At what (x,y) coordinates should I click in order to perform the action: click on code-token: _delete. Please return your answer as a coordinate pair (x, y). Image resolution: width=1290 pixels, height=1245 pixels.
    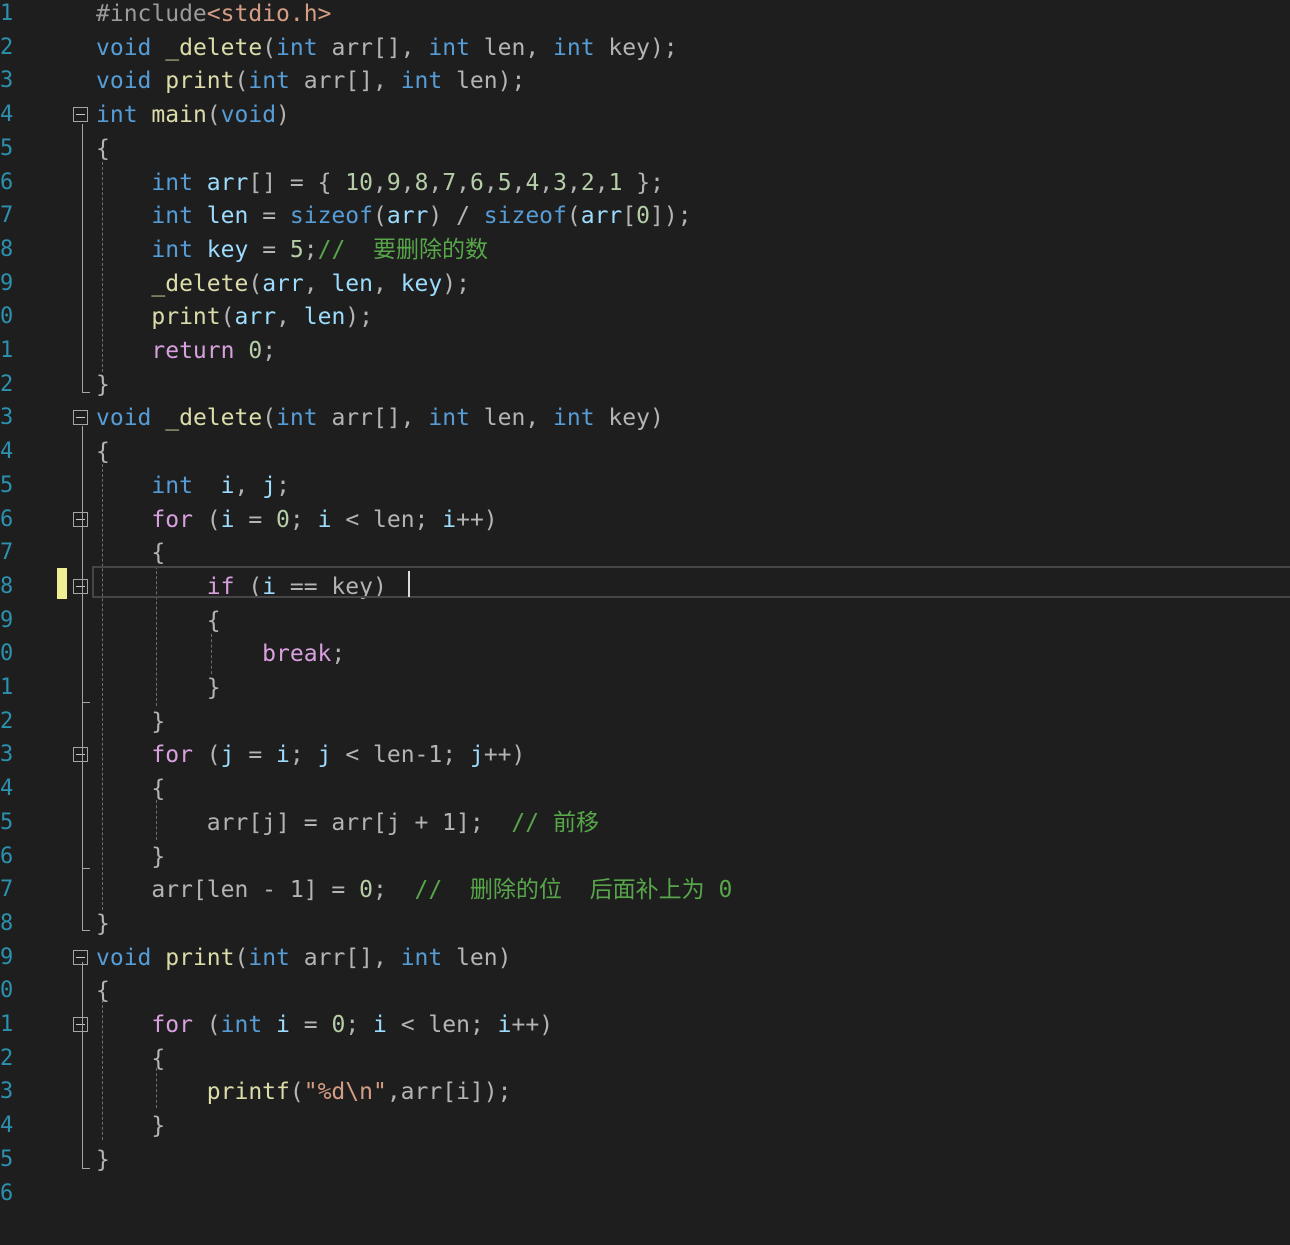
    Looking at the image, I should click on (200, 283).